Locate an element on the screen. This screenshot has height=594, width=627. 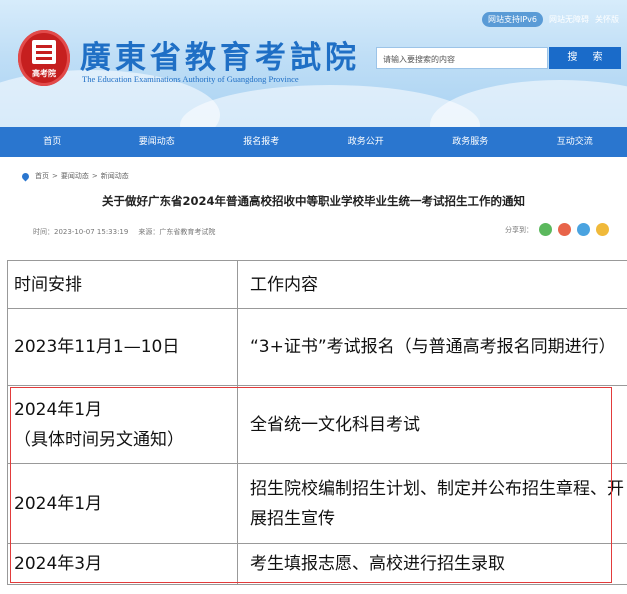
breadcrumb-news: 要闻动态 is located at coordinates (75, 176).